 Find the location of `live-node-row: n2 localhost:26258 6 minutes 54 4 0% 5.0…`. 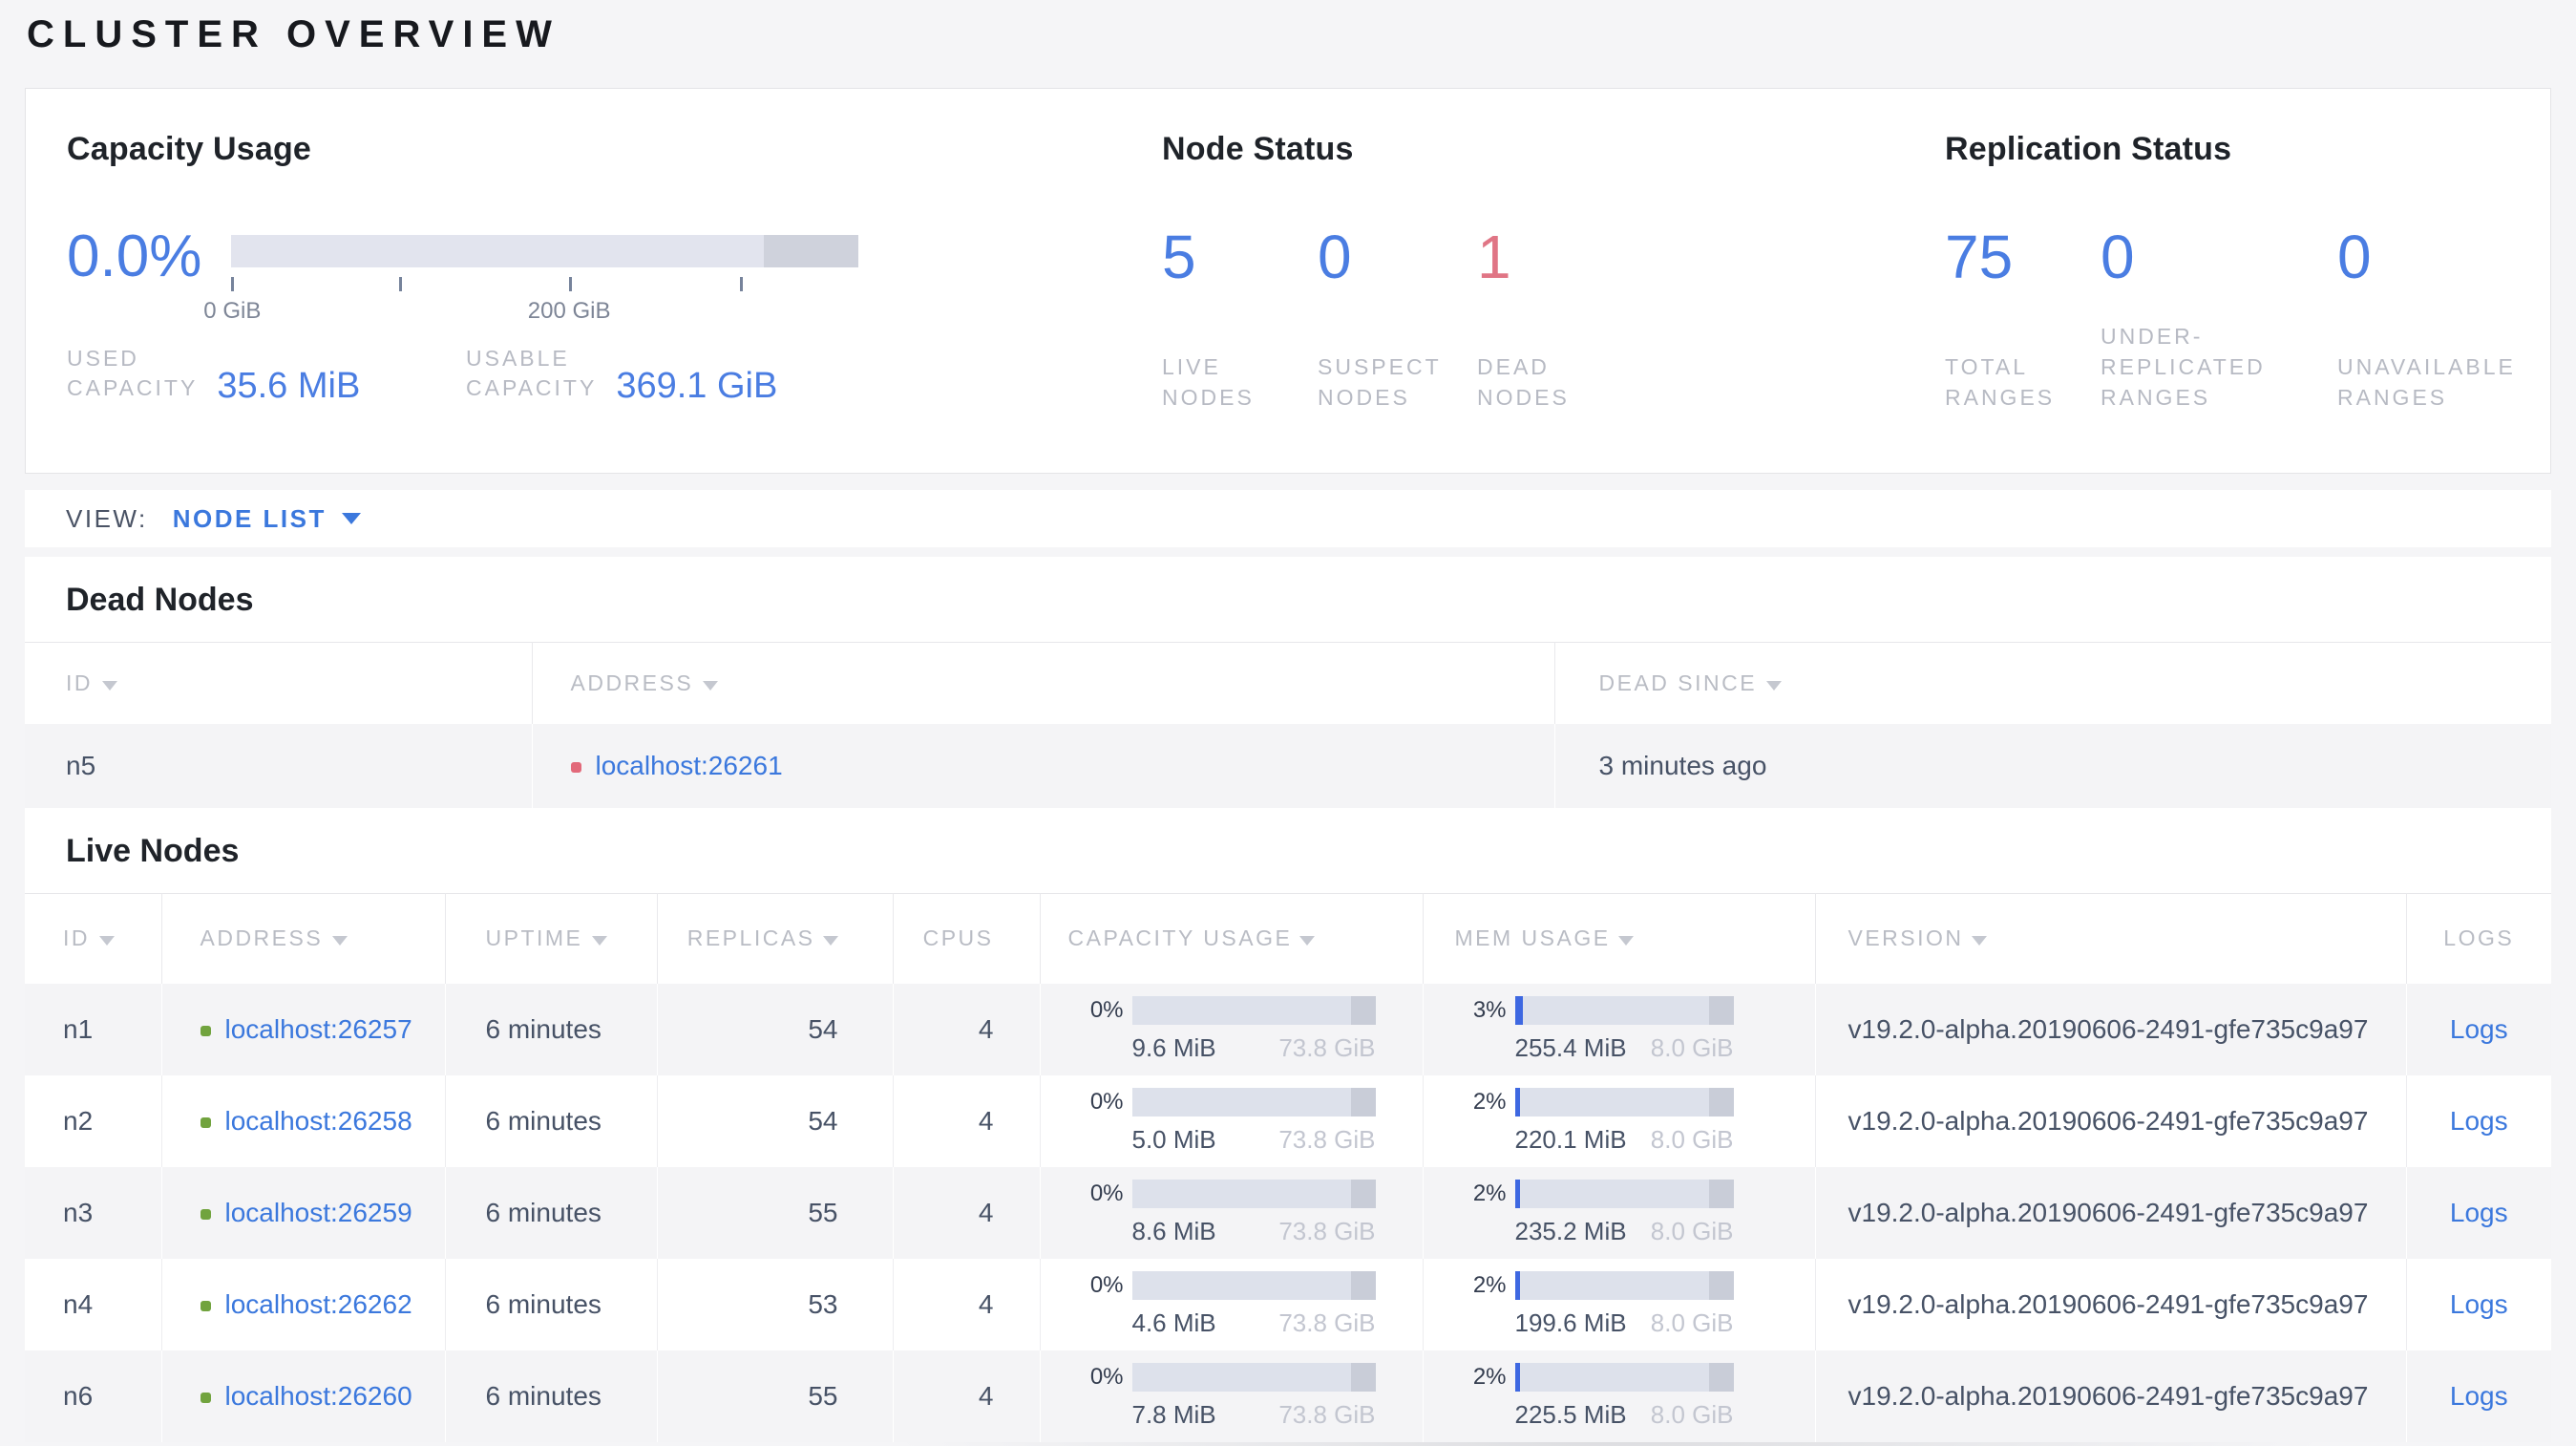

live-node-row: n2 localhost:26258 6 minutes 54 4 0% 5.0… is located at coordinates (1288, 1121).